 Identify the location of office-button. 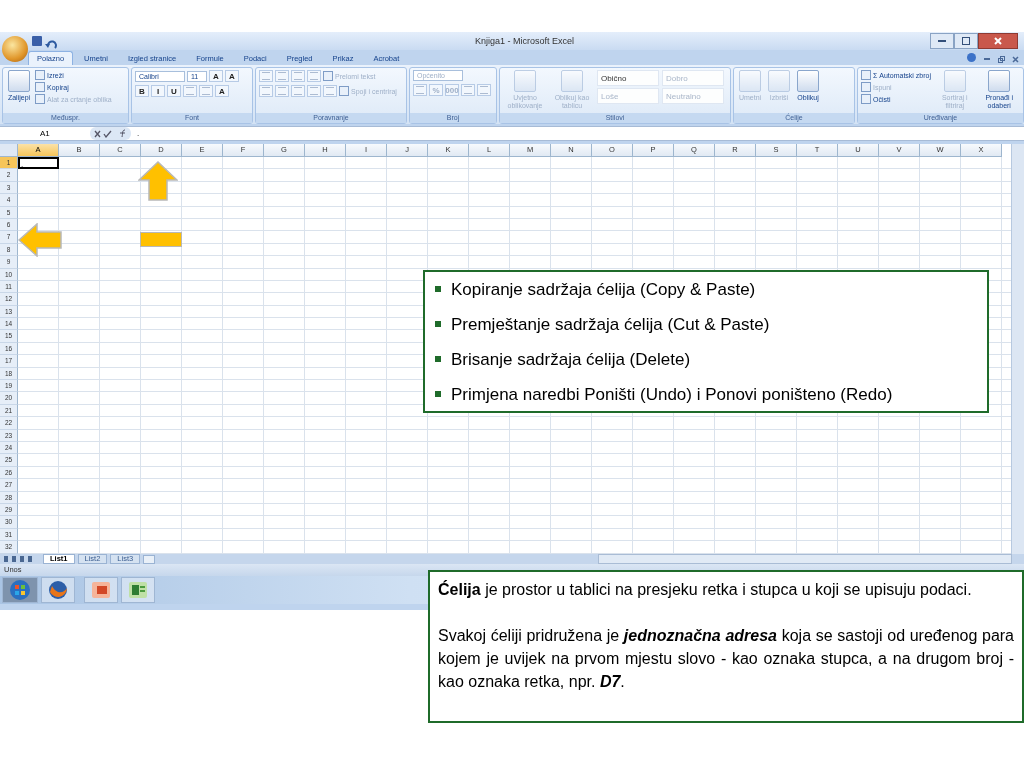
(15, 49).